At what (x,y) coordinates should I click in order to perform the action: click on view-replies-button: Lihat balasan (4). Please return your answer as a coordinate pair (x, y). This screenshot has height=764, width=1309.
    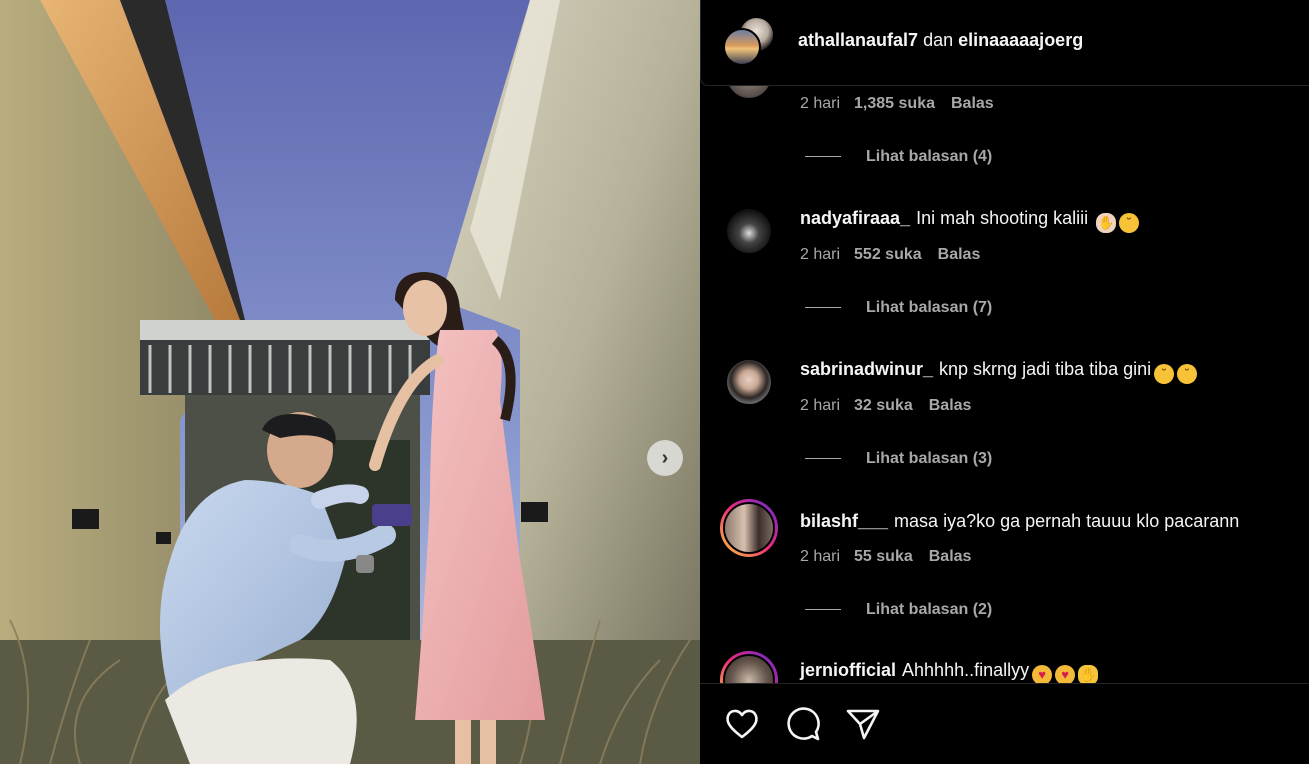
    Looking at the image, I should click on (898, 157).